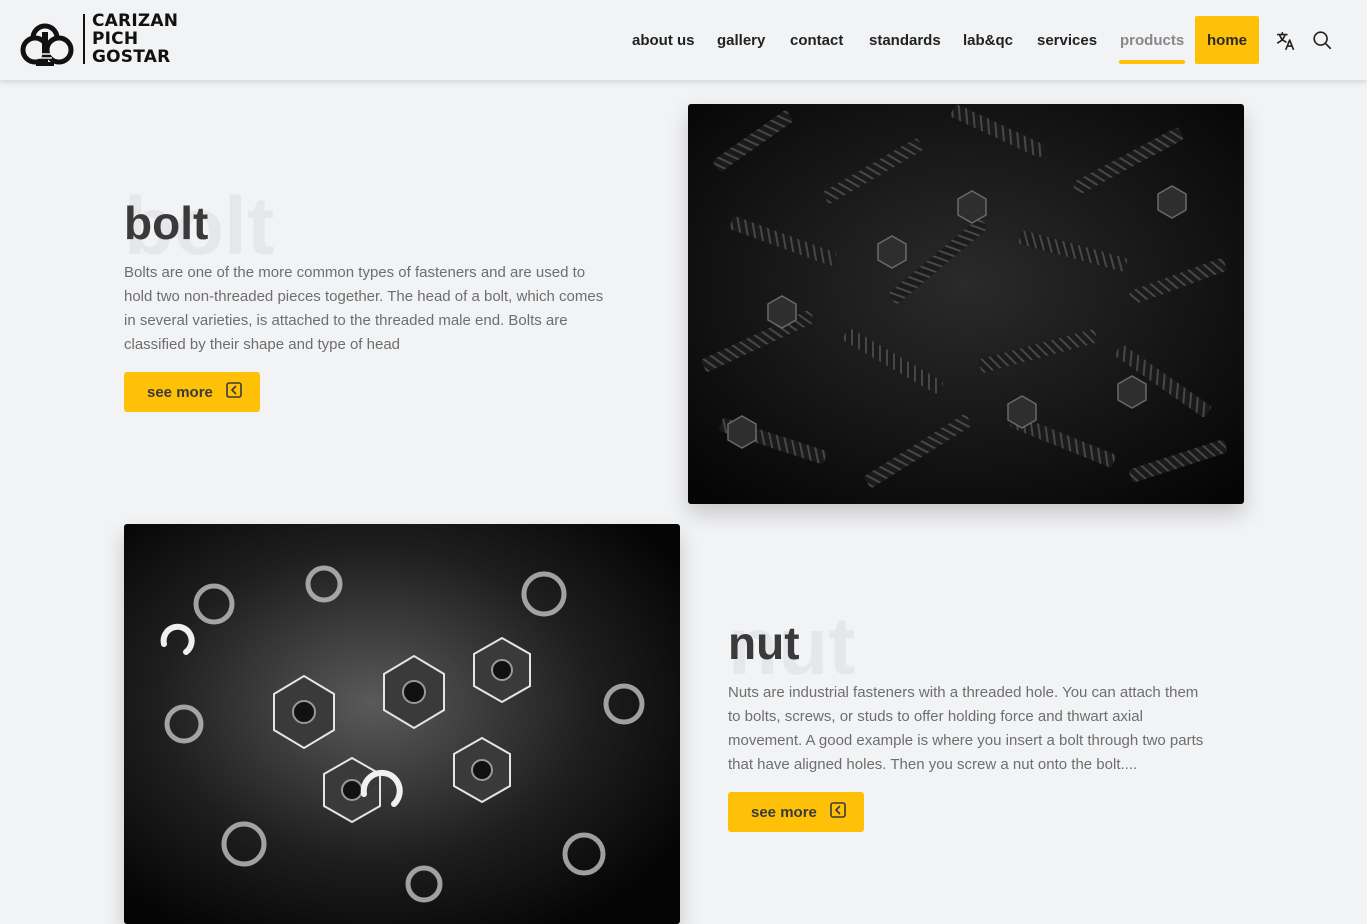 The height and width of the screenshot is (924, 1367). Describe the element at coordinates (1152, 40) in the screenshot. I see `nav-item-products: products` at that location.